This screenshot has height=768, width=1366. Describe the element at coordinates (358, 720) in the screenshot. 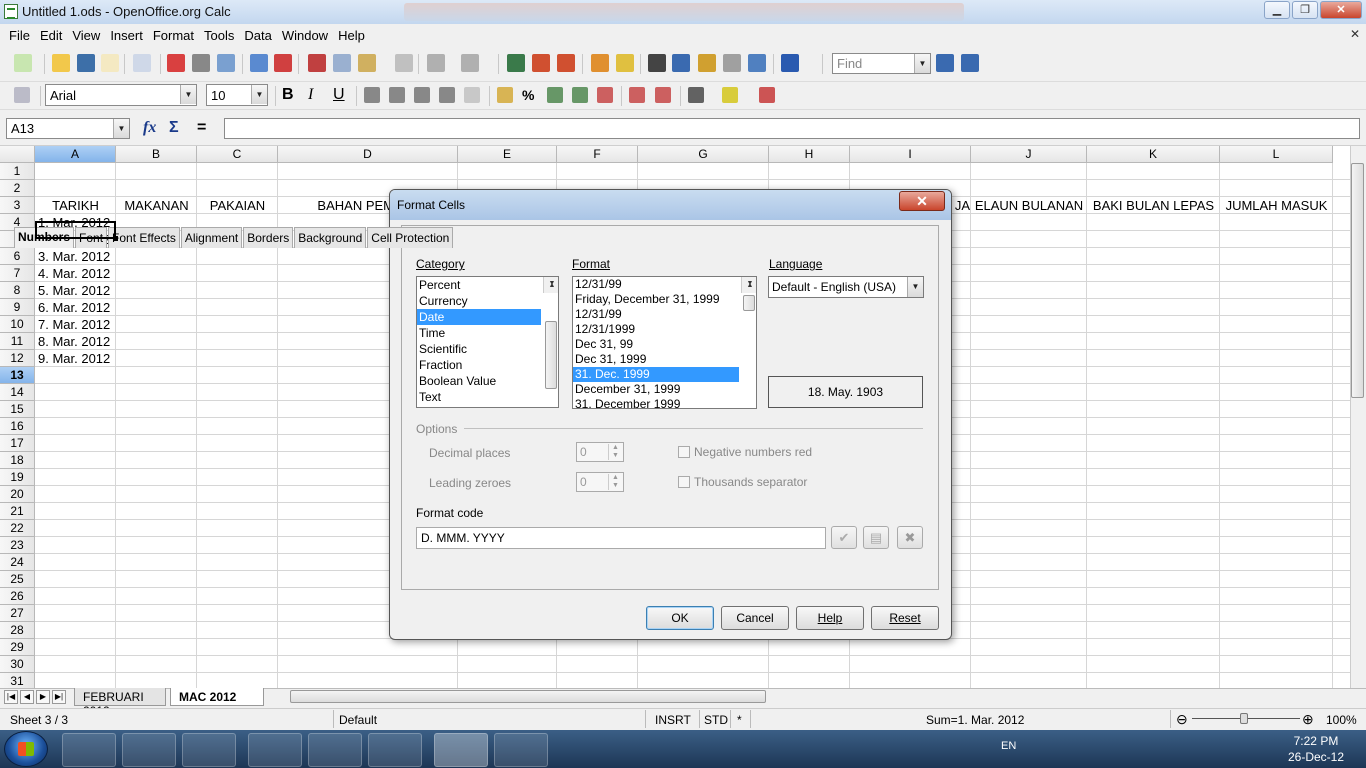

I see `status-page-style: Default` at that location.